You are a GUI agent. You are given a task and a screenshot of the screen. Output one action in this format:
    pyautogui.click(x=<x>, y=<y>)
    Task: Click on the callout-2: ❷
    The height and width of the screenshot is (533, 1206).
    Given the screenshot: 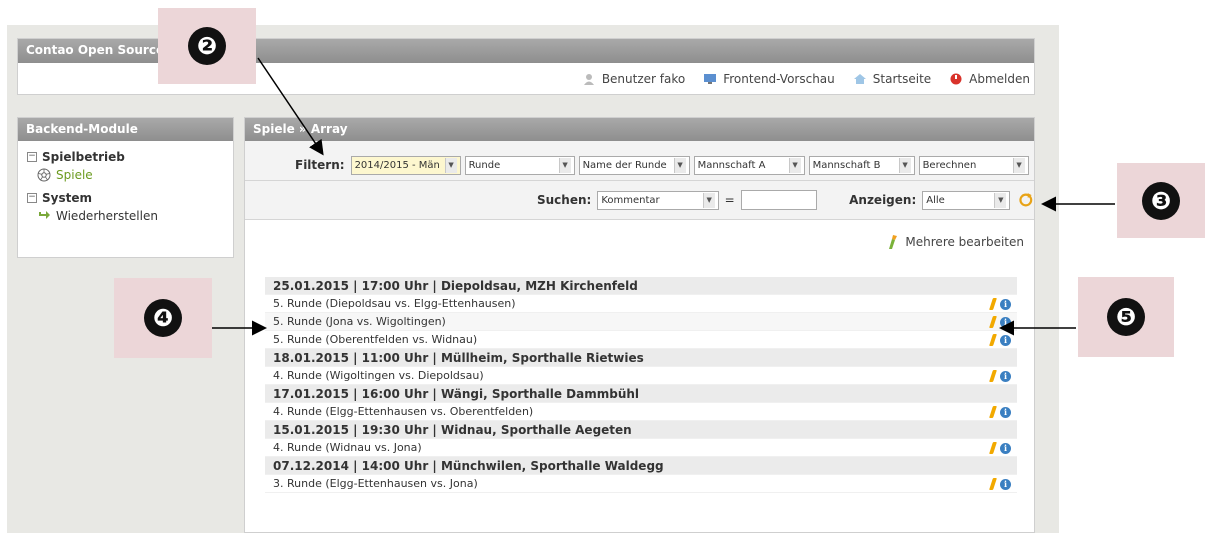 What is the action you would take?
    pyautogui.click(x=207, y=46)
    